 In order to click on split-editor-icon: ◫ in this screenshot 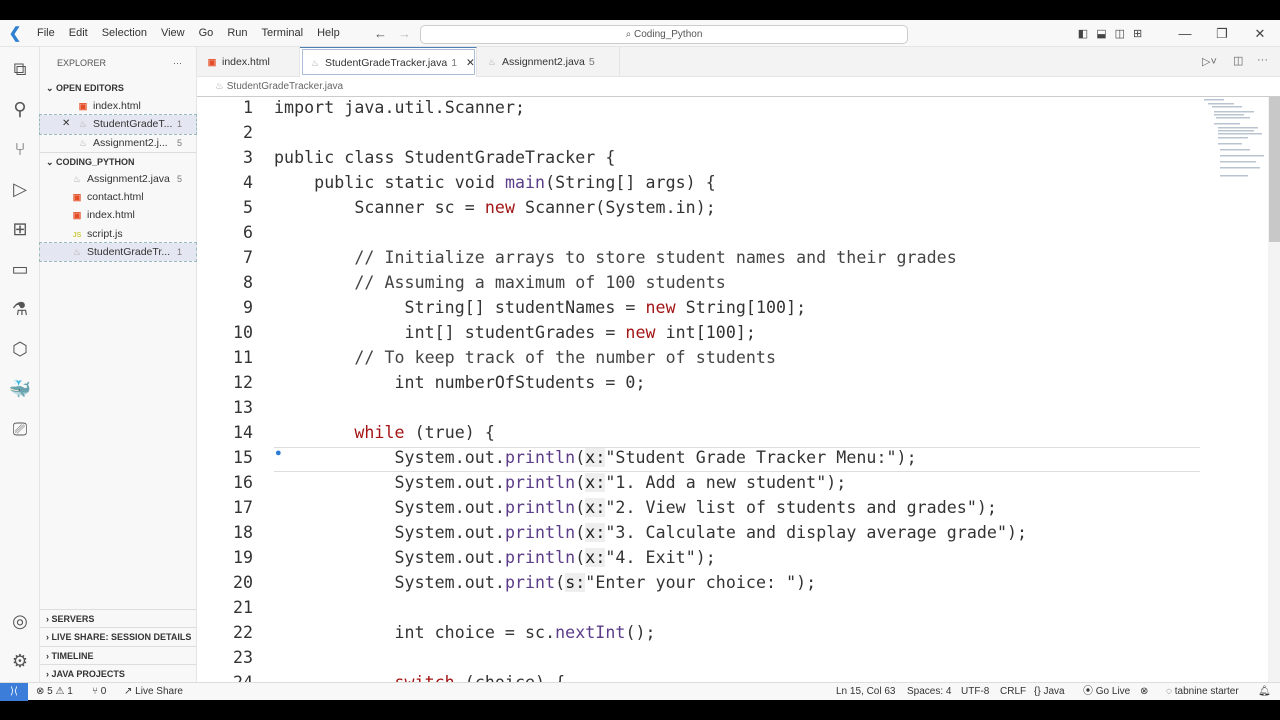, I will do `click(1238, 60)`.